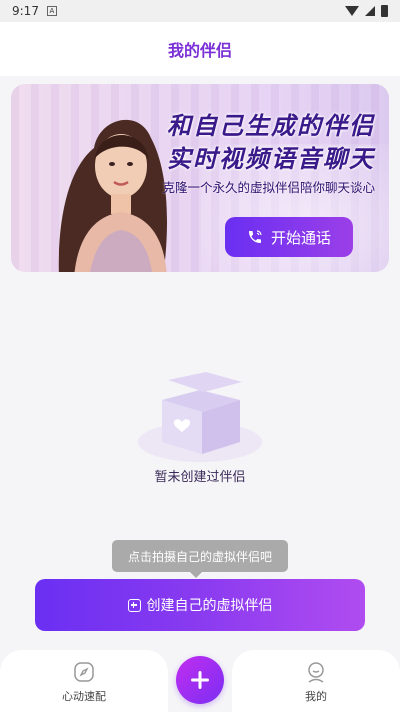  What do you see at coordinates (209, 606) in the screenshot?
I see `create-companion-label: 创建自己的虚拟伴侣` at bounding box center [209, 606].